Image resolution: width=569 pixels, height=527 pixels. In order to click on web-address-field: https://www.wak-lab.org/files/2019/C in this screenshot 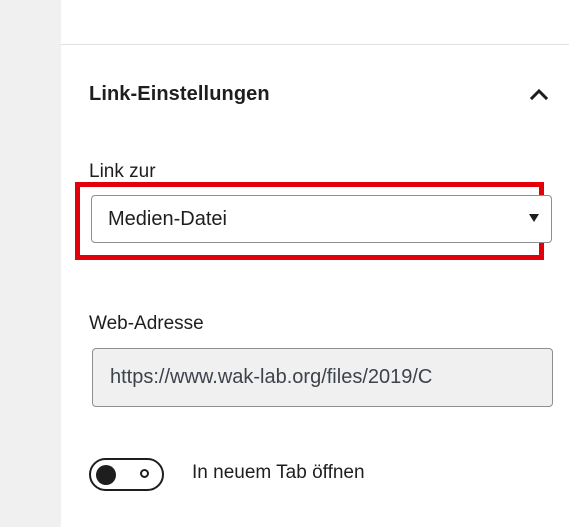, I will do `click(322, 377)`.